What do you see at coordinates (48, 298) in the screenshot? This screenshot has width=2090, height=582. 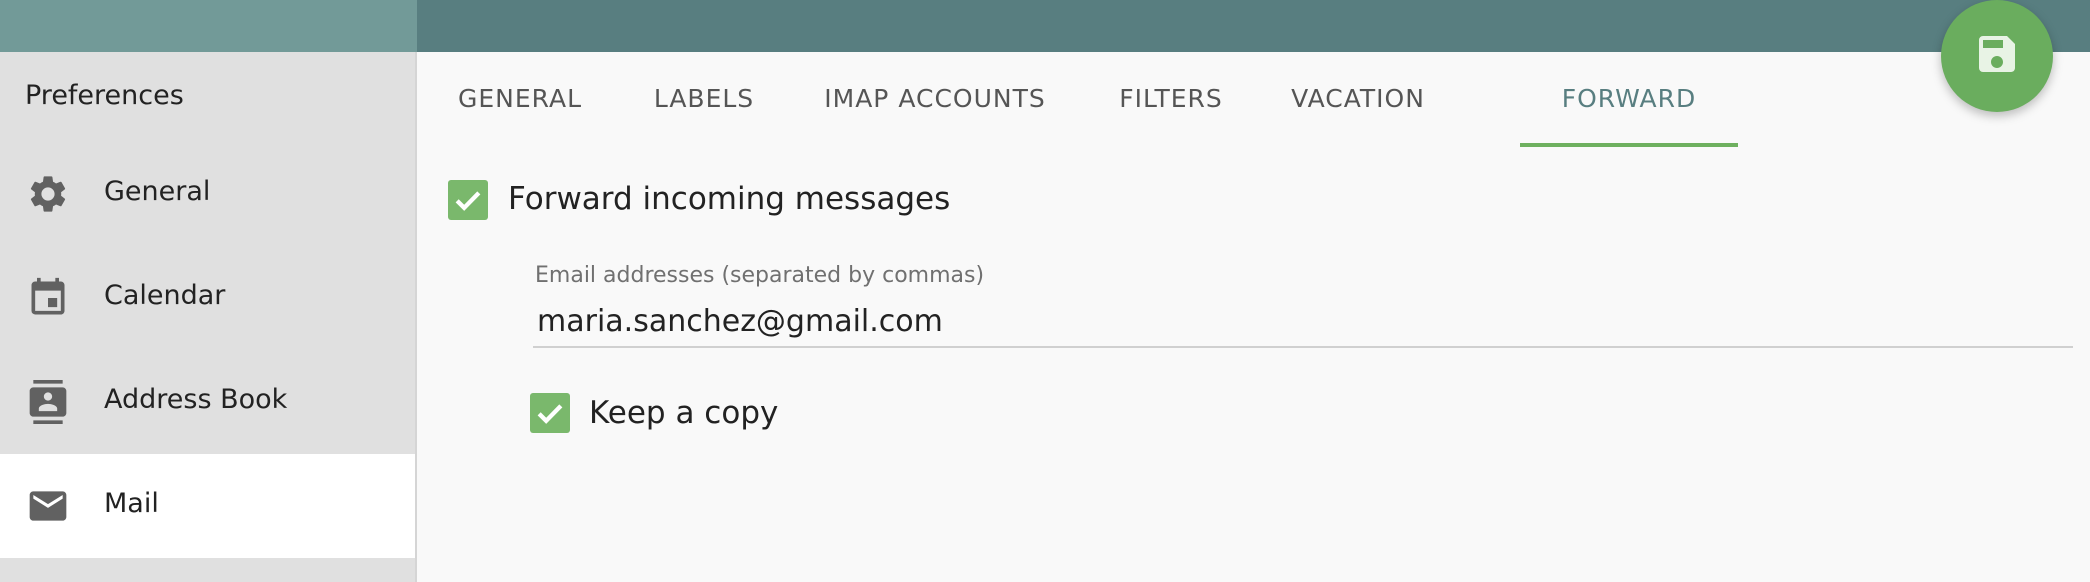 I see `calendar-icon` at bounding box center [48, 298].